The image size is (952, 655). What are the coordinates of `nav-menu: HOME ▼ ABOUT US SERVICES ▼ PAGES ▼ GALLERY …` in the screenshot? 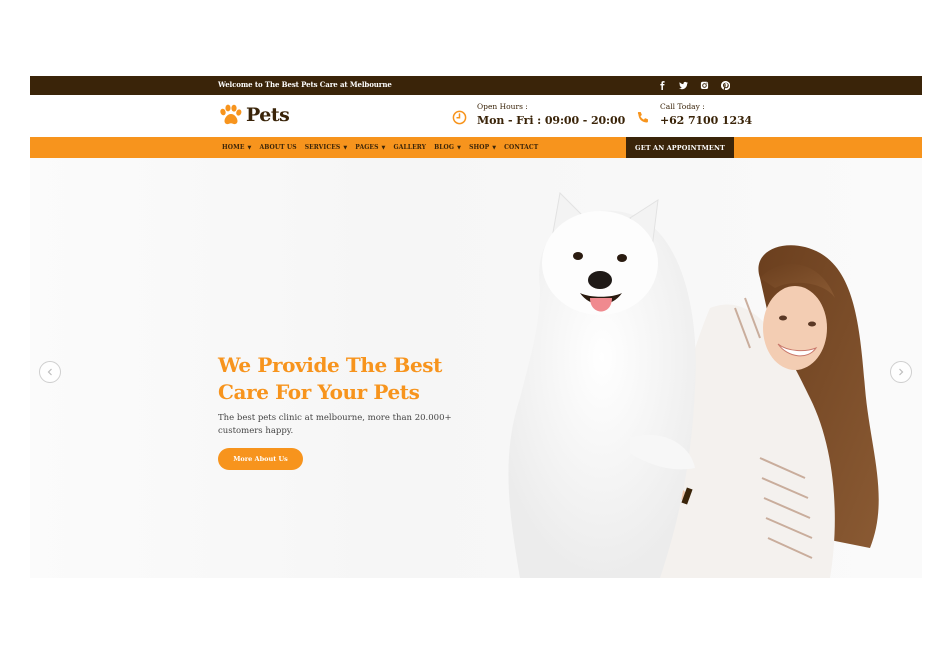 It's located at (380, 147).